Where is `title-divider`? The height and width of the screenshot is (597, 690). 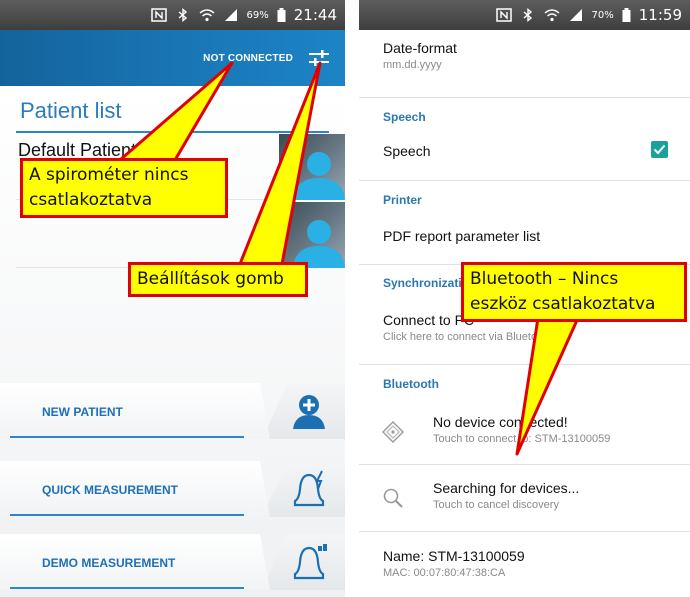
title-divider is located at coordinates (172, 132).